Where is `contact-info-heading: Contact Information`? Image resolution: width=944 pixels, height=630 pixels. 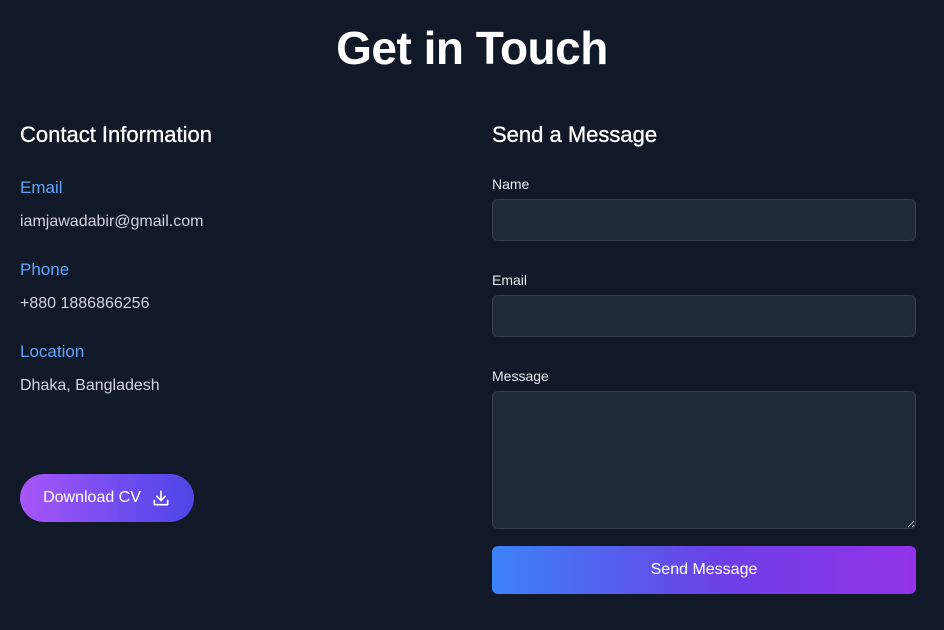
contact-info-heading: Contact Information is located at coordinates (116, 134).